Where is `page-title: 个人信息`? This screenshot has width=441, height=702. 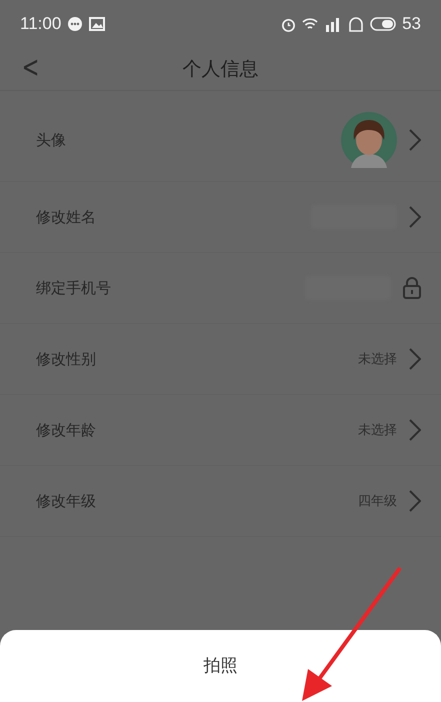
page-title: 个人信息 is located at coordinates (220, 69).